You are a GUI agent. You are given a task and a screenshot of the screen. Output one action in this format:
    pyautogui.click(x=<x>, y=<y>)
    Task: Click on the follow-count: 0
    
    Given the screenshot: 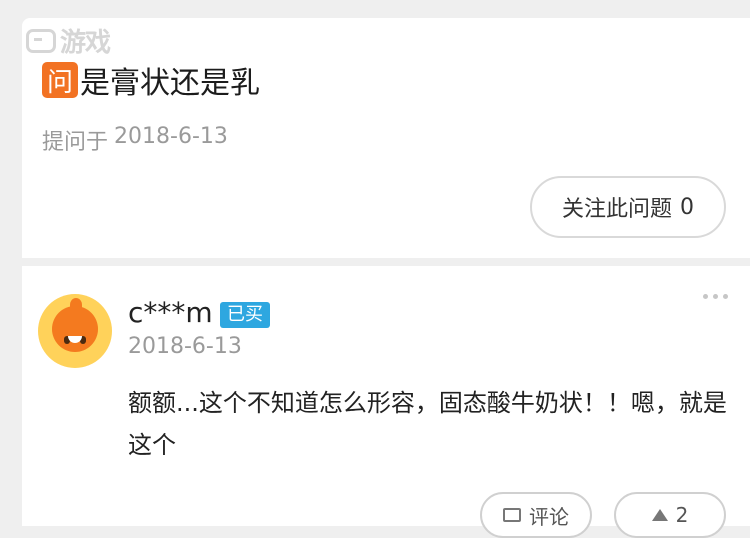 What is the action you would take?
    pyautogui.click(x=687, y=207)
    